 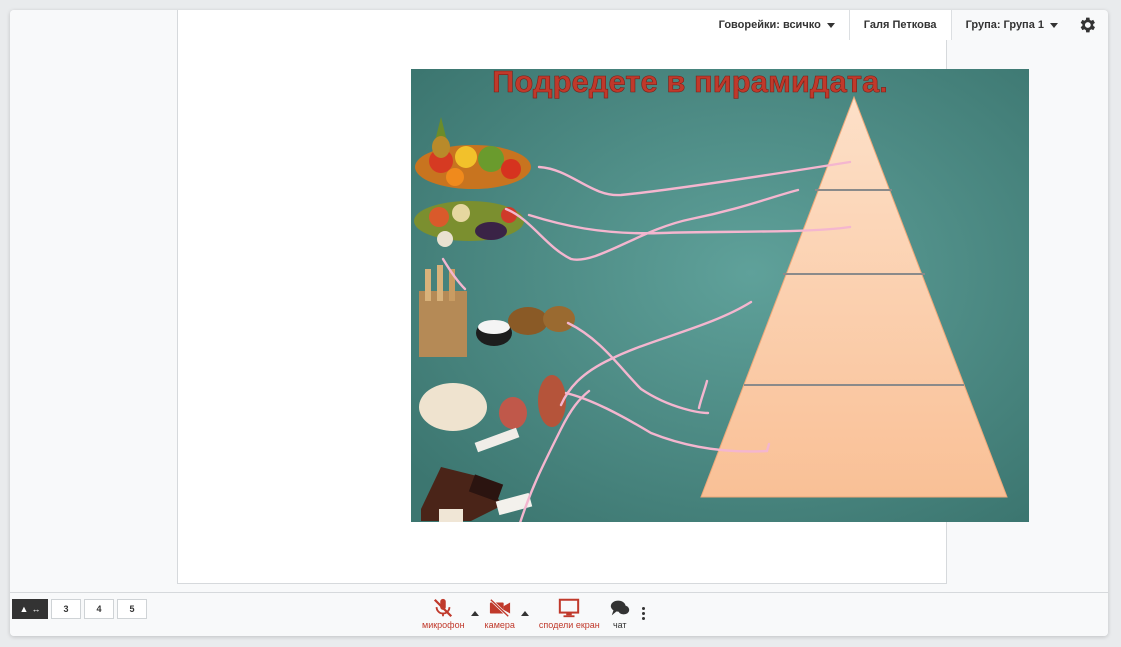 I want to click on settings-button, so click(x=1087, y=25).